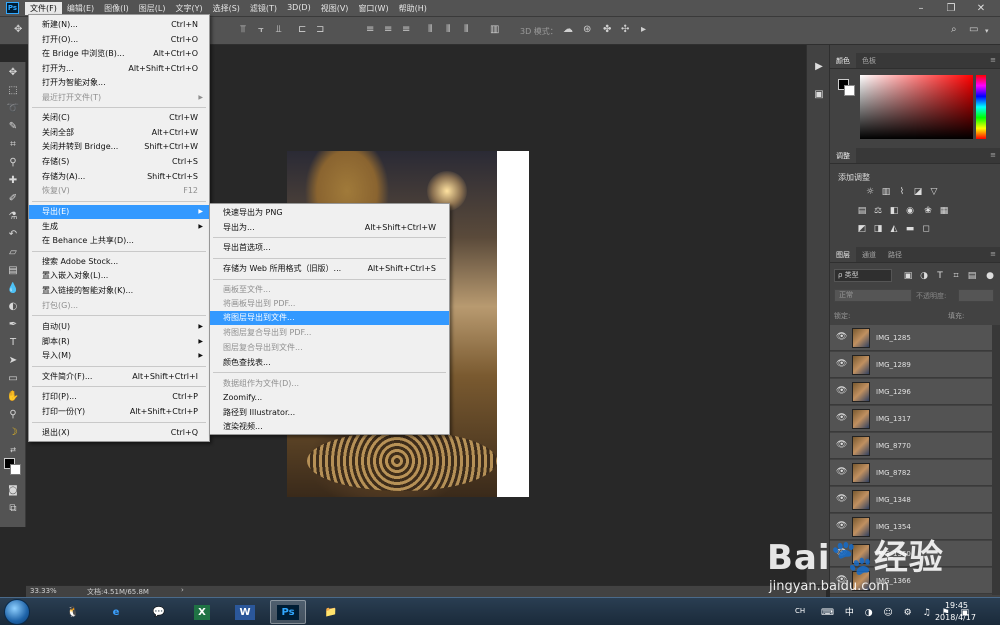 Image resolution: width=1000 pixels, height=625 pixels. Describe the element at coordinates (862, 229) in the screenshot. I see `invert-icon: ◩` at that location.